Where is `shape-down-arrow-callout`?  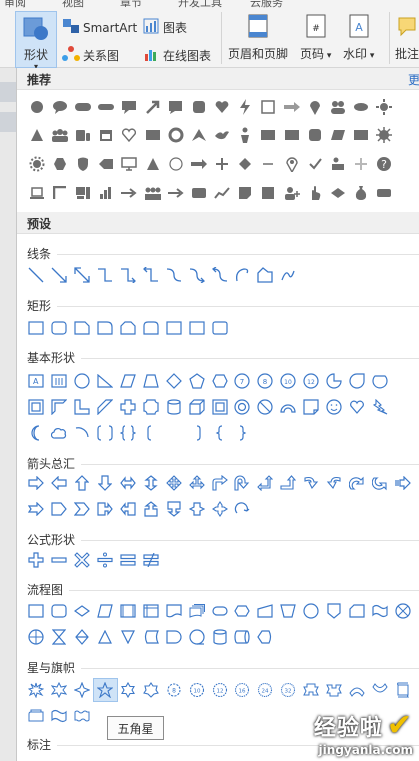
shape-down-arrow-callout is located at coordinates (173, 509).